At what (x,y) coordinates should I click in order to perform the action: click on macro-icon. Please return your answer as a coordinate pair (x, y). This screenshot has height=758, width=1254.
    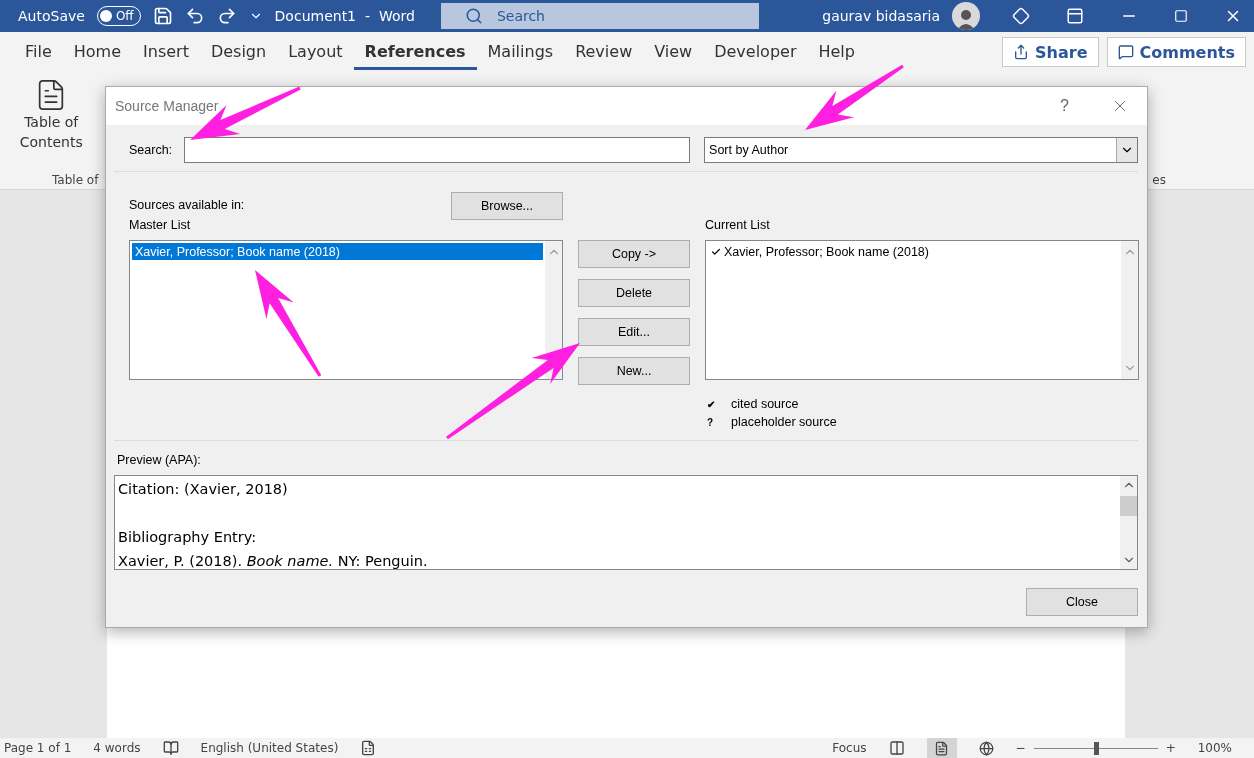
    Looking at the image, I should click on (368, 748).